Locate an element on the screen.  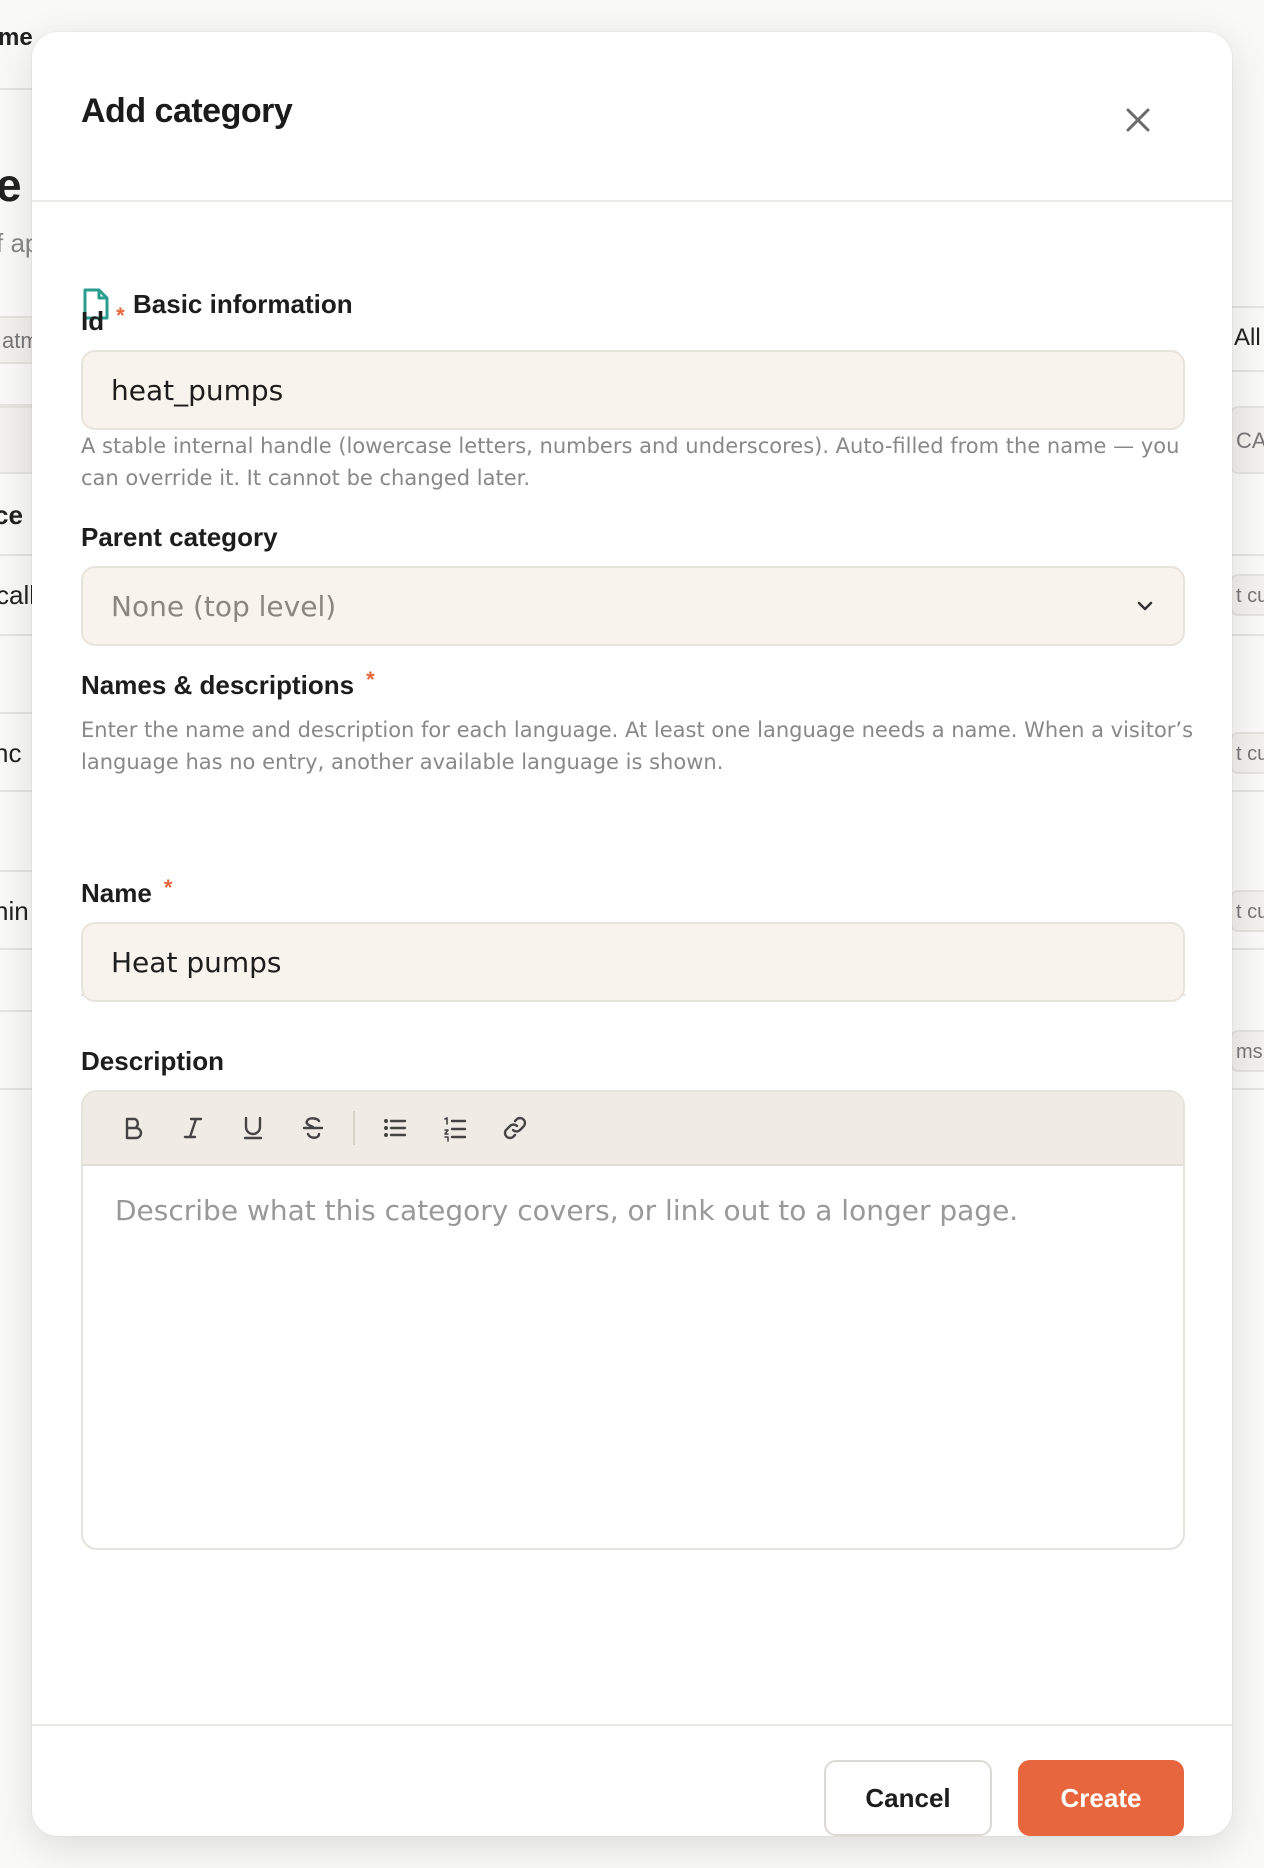
underline-button is located at coordinates (253, 1128).